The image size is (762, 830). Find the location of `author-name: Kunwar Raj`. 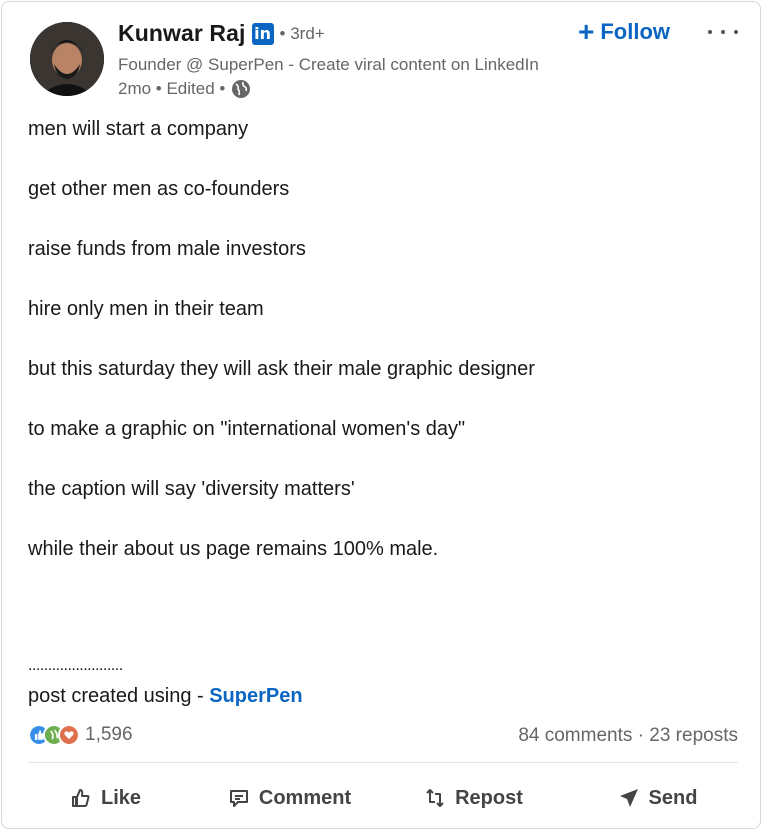

author-name: Kunwar Raj is located at coordinates (182, 33).